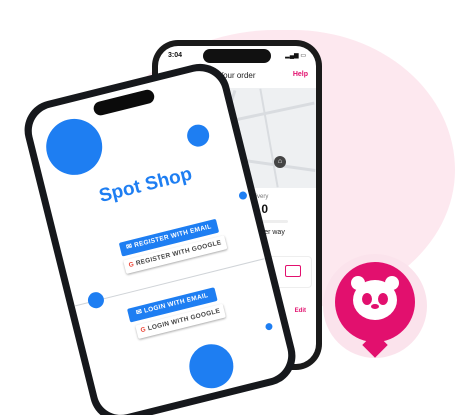 The image size is (463, 415). I want to click on signal-wifi-battery-icon: ▂▄▆ ▭, so click(295, 56).